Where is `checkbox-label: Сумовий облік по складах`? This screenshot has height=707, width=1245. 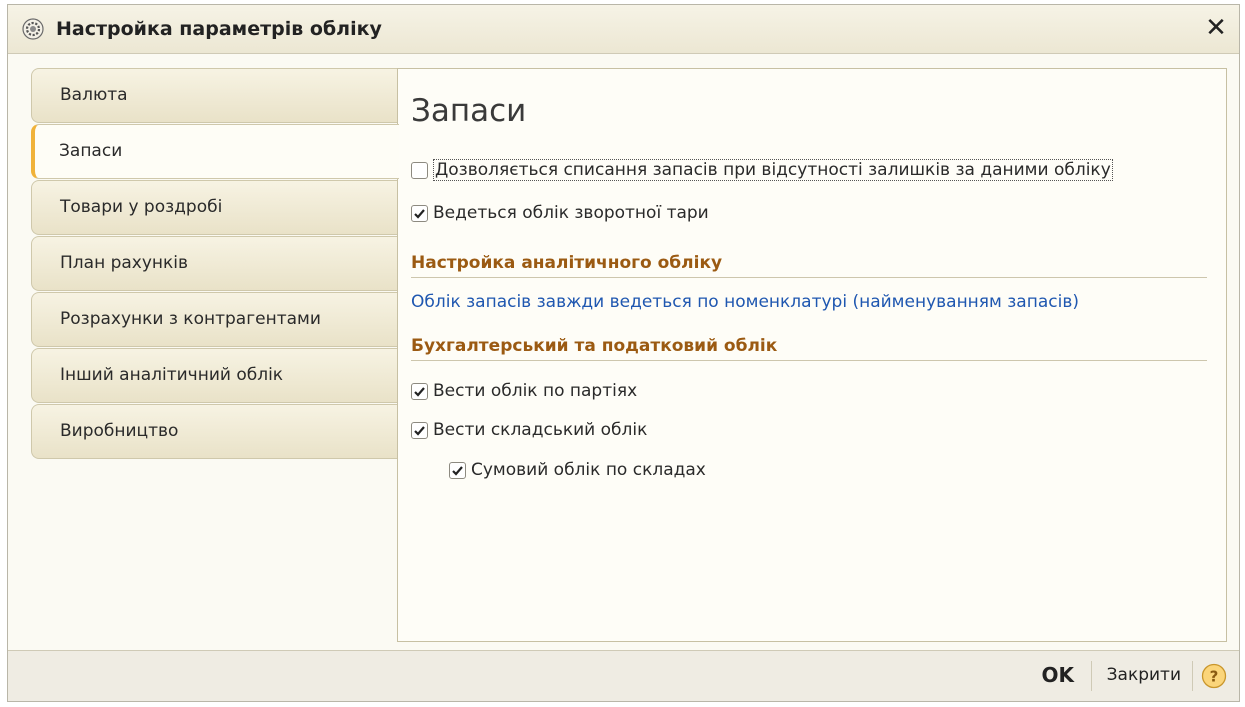 checkbox-label: Сумовий облік по складах is located at coordinates (588, 470).